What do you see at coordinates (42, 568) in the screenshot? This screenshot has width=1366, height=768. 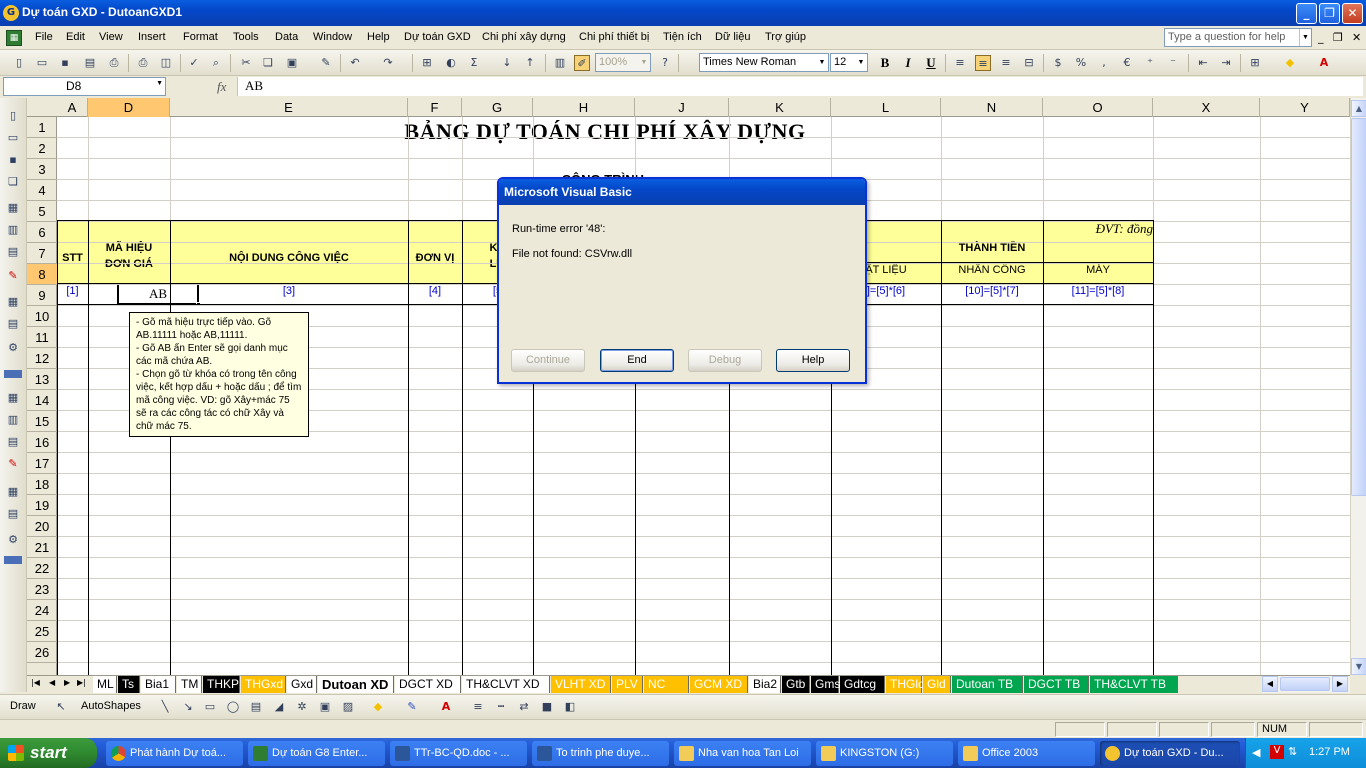 I see `row-header: 22` at bounding box center [42, 568].